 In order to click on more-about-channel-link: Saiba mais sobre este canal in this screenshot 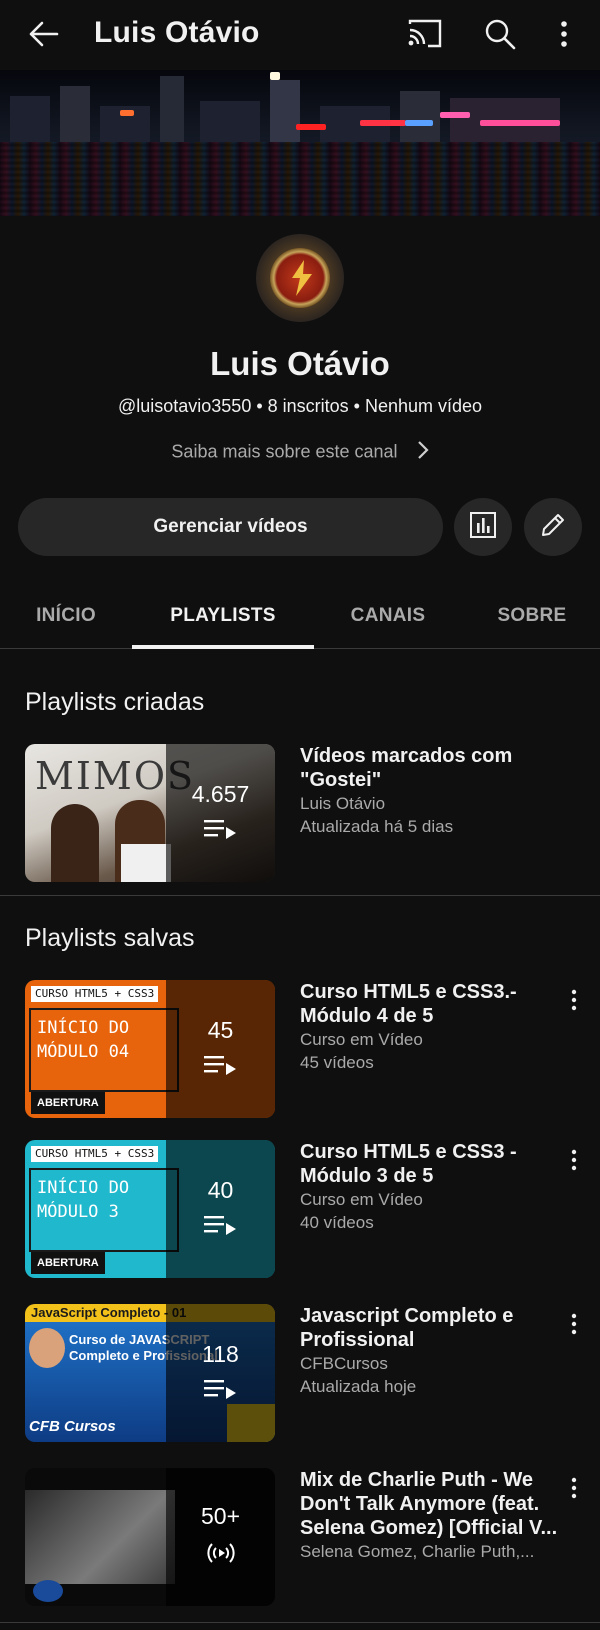, I will do `click(300, 452)`.